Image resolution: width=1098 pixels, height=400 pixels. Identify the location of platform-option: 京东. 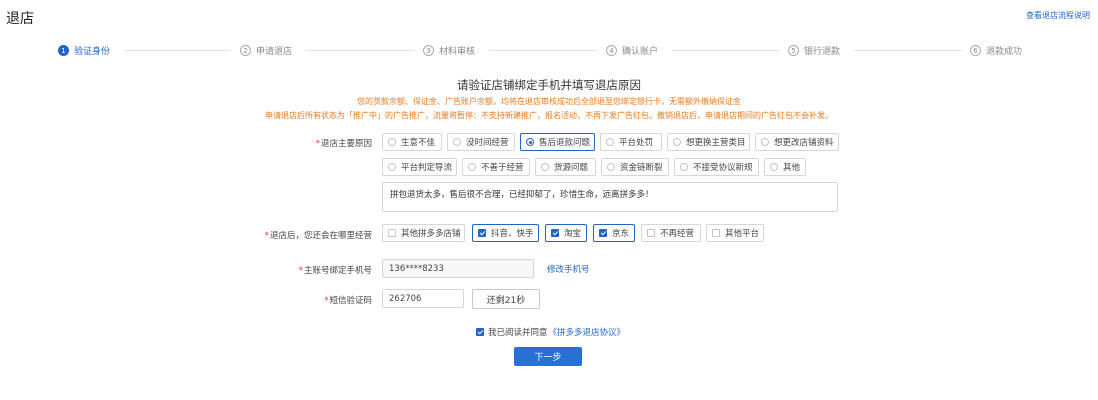
(614, 233).